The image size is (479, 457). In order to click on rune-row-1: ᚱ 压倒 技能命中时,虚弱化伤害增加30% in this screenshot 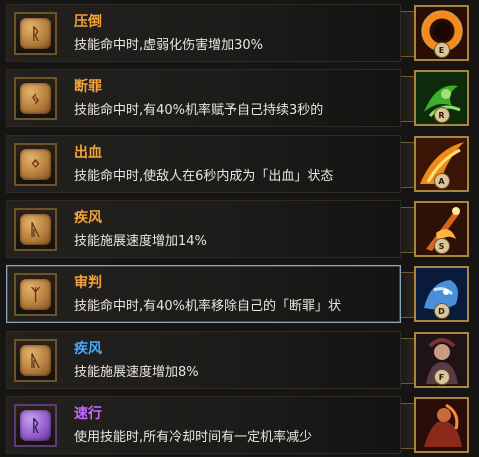, I will do `click(203, 33)`.